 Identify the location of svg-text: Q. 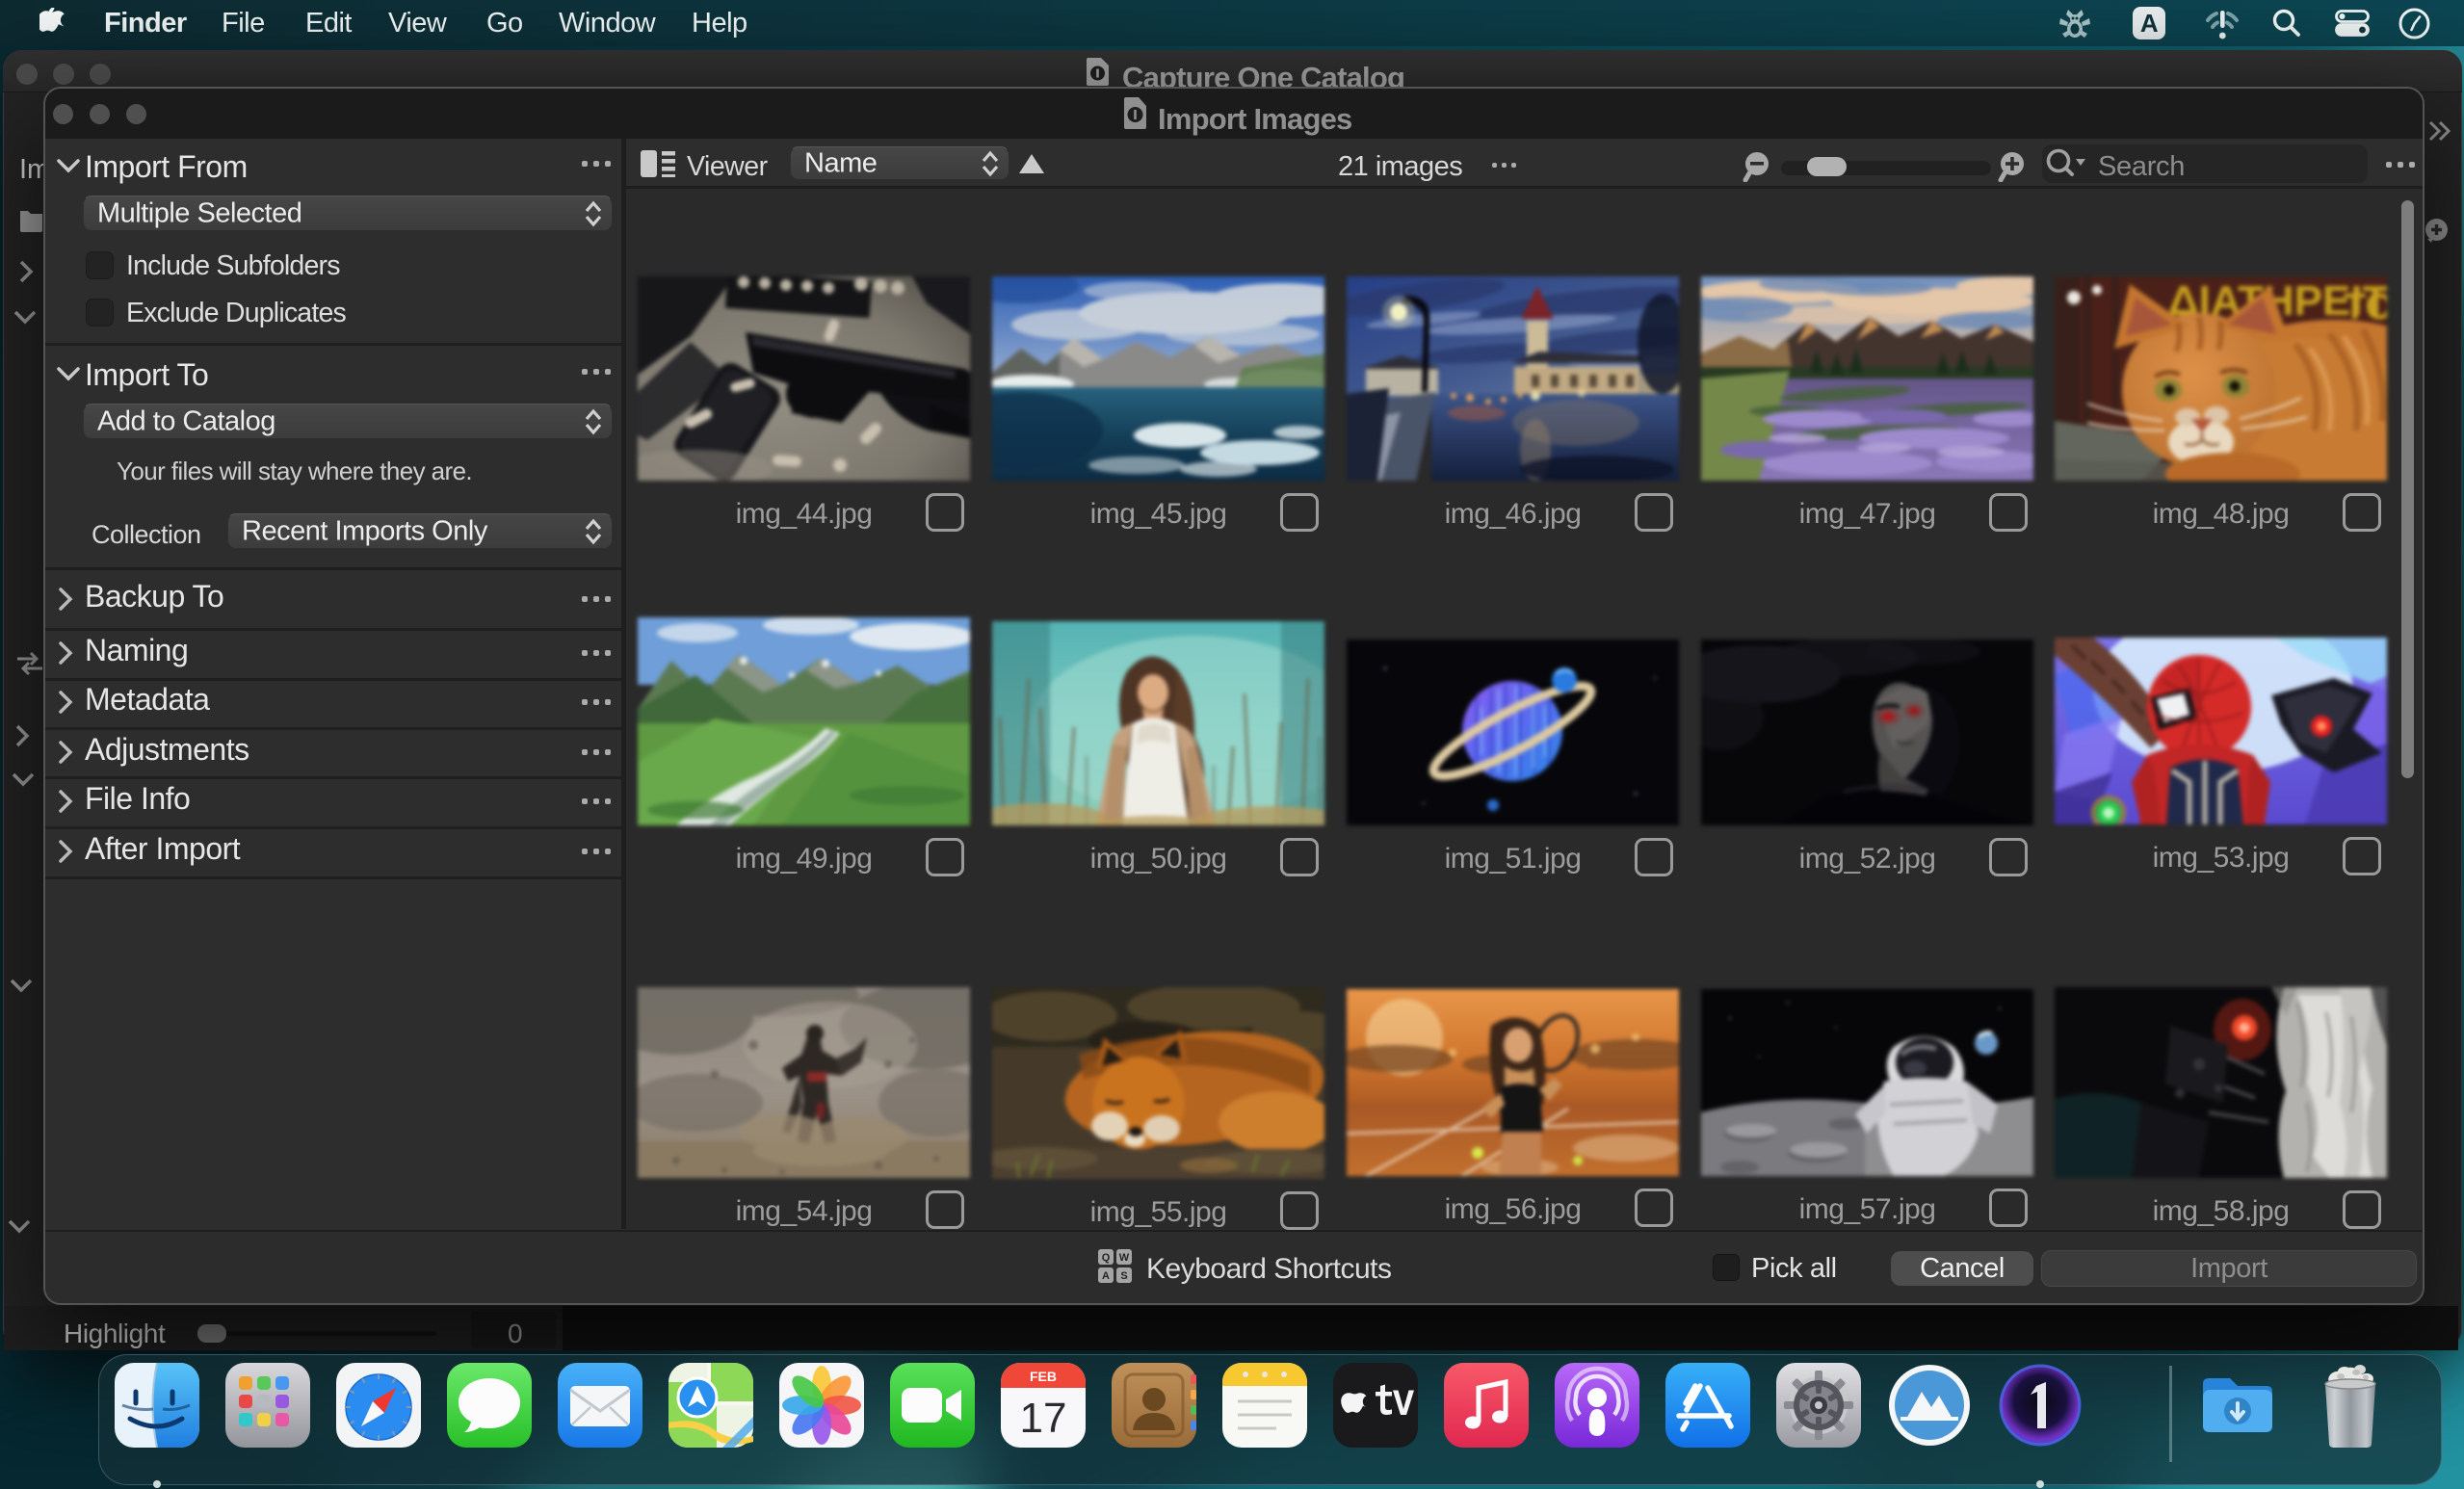
(1106, 1258).